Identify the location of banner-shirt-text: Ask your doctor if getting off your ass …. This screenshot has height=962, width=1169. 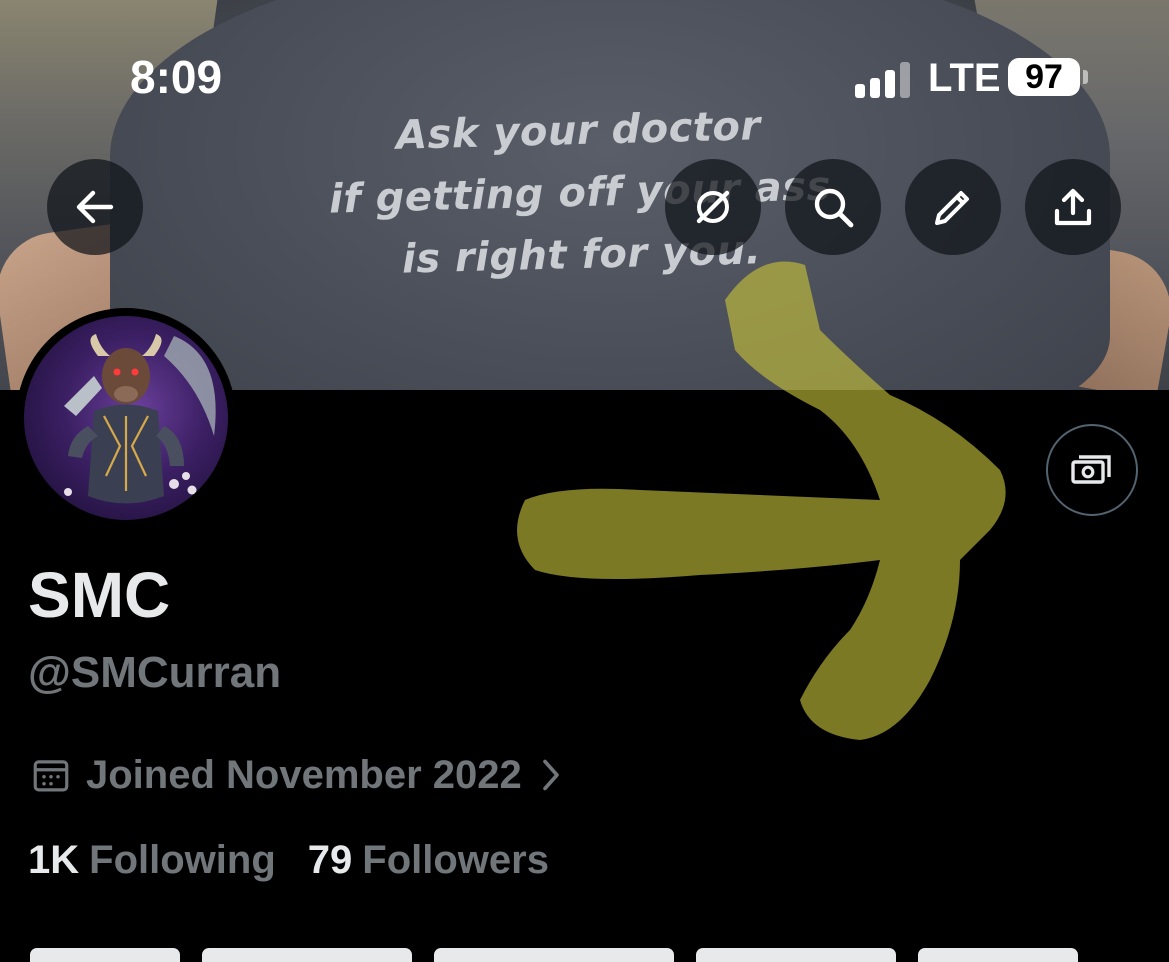
(580, 193).